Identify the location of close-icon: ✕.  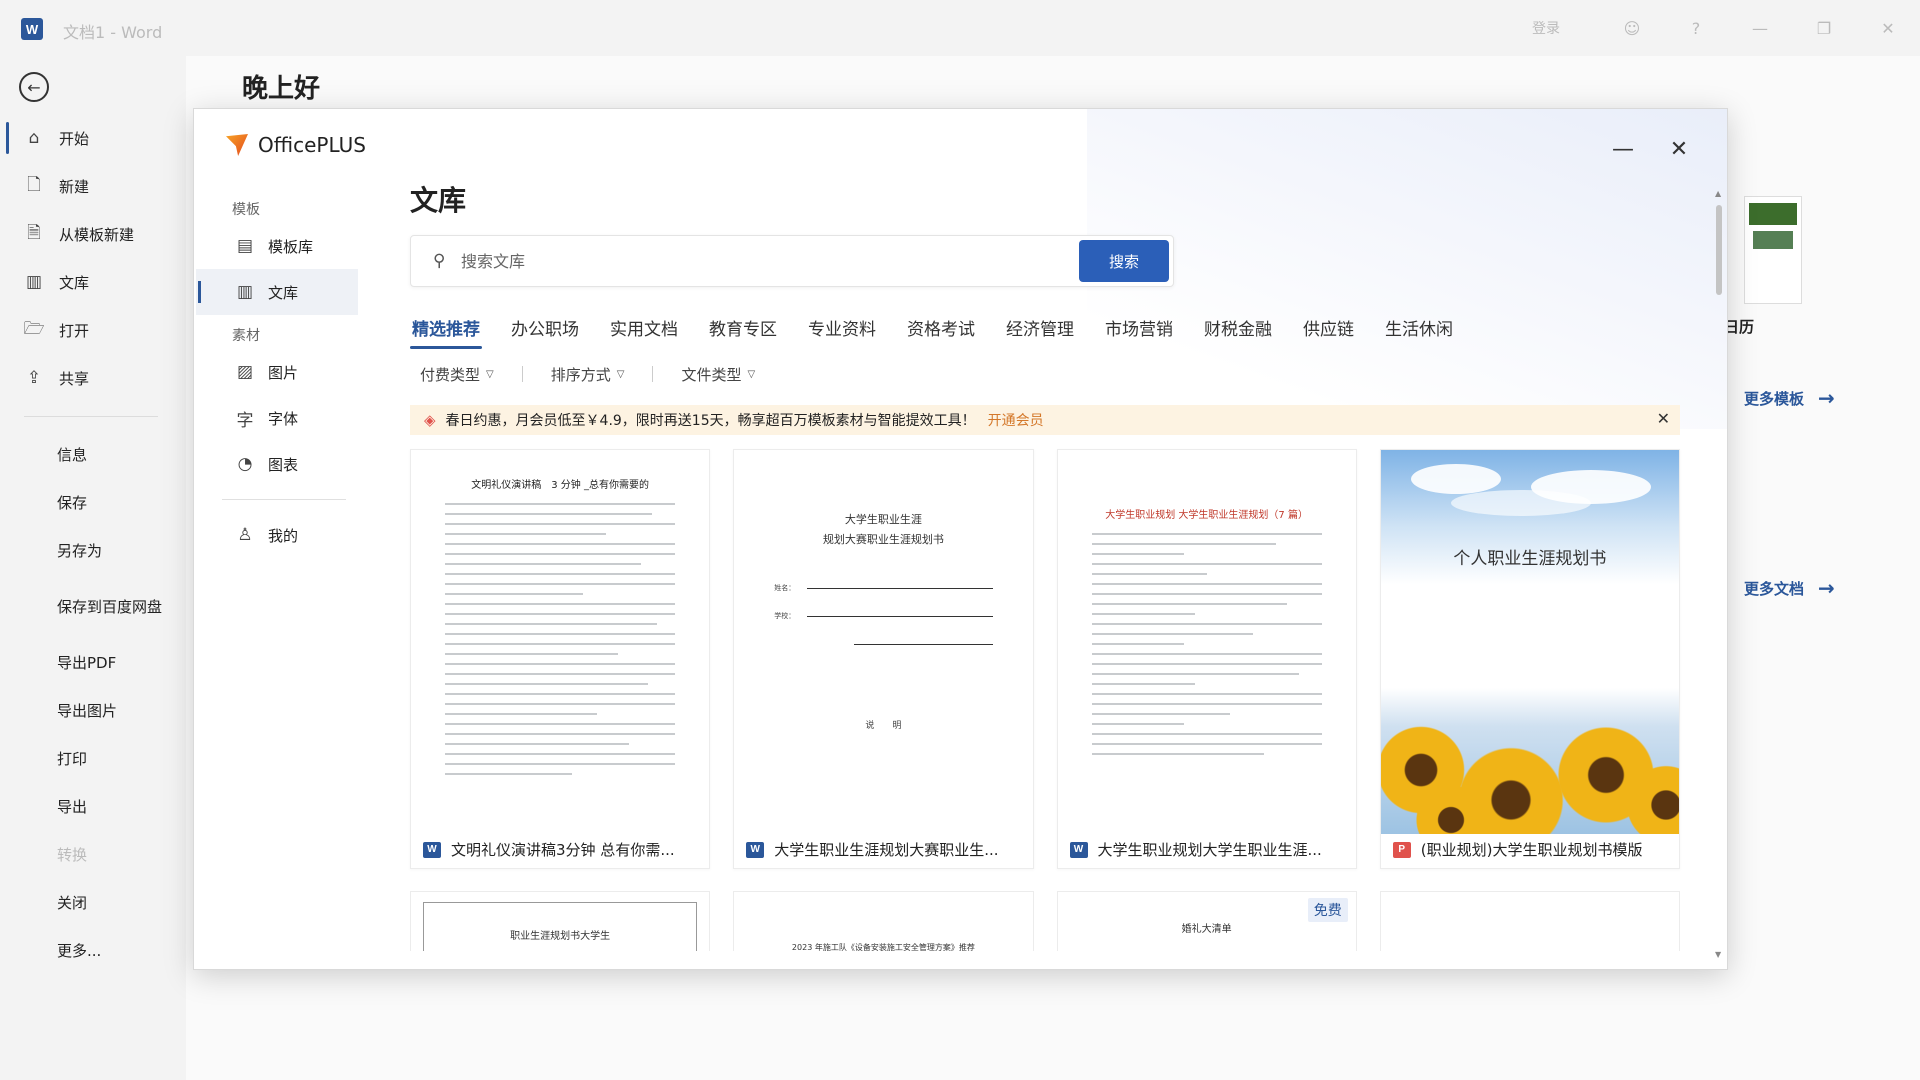
(1679, 149).